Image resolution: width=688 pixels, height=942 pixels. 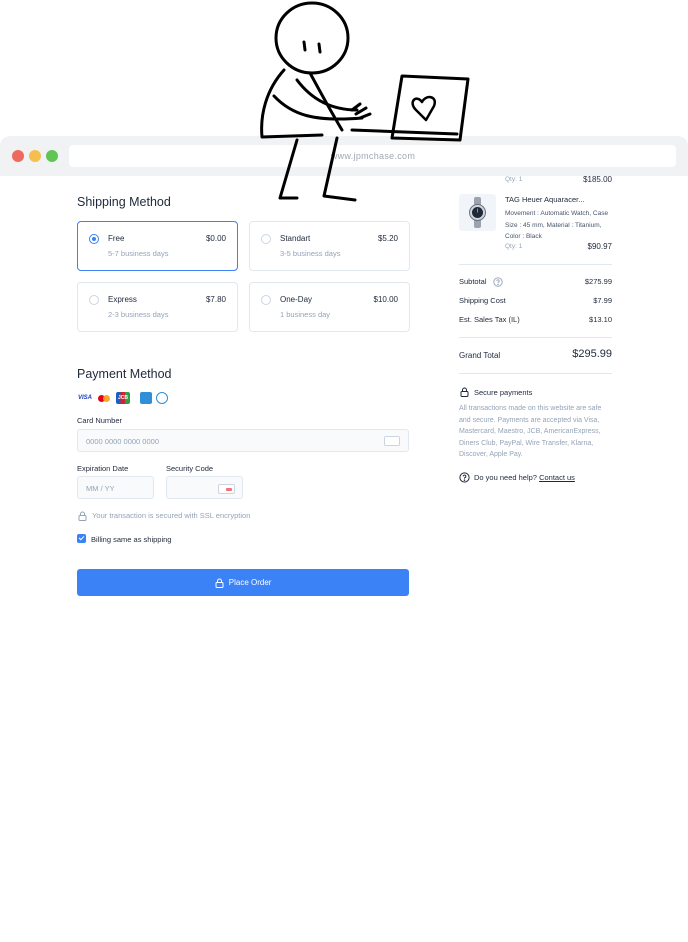 I want to click on item-price: $90.97, so click(x=599, y=246).